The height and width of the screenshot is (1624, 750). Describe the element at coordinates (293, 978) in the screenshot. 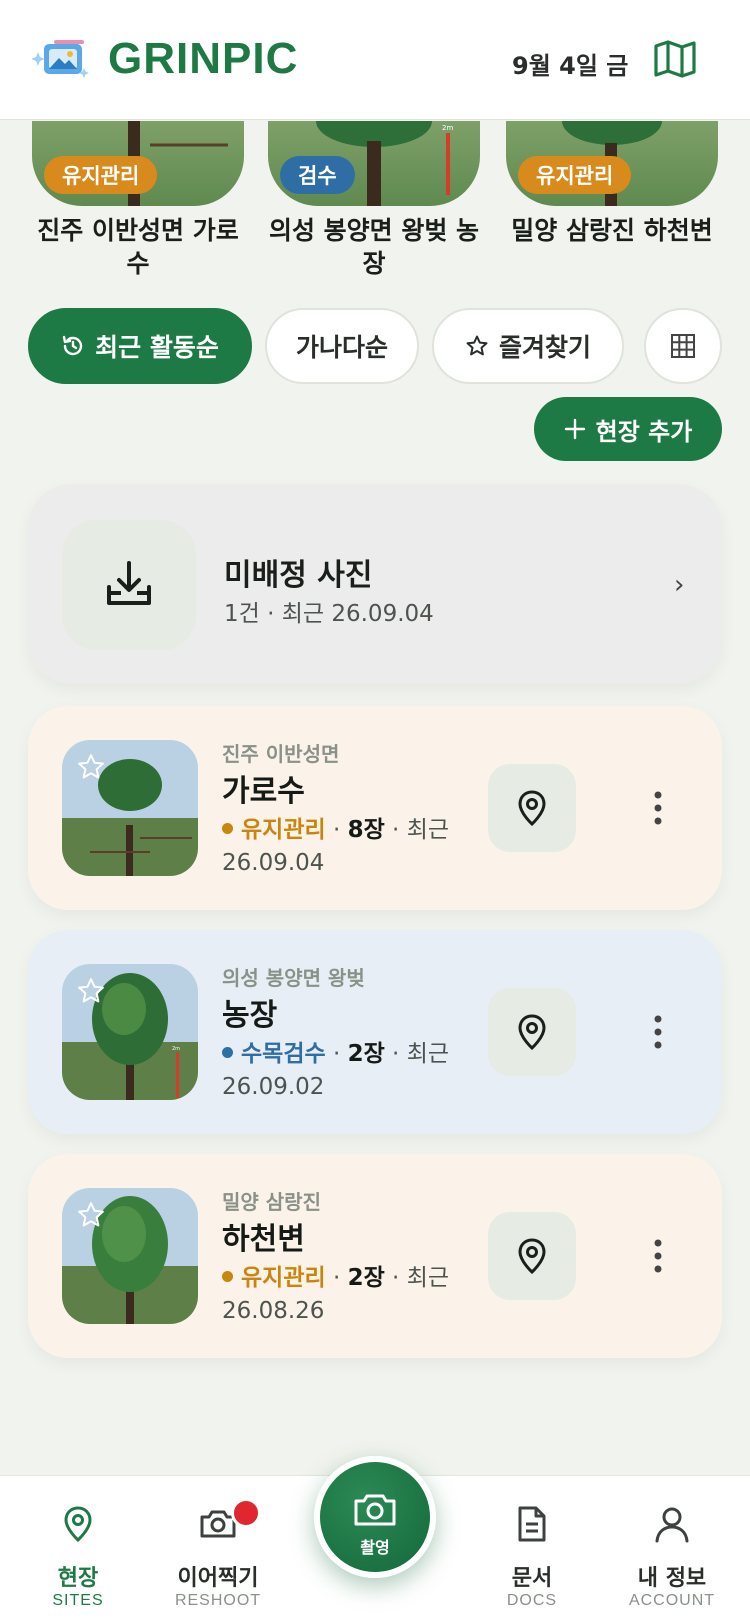

I see `site-region: 의성 봉양면 왕벚` at that location.